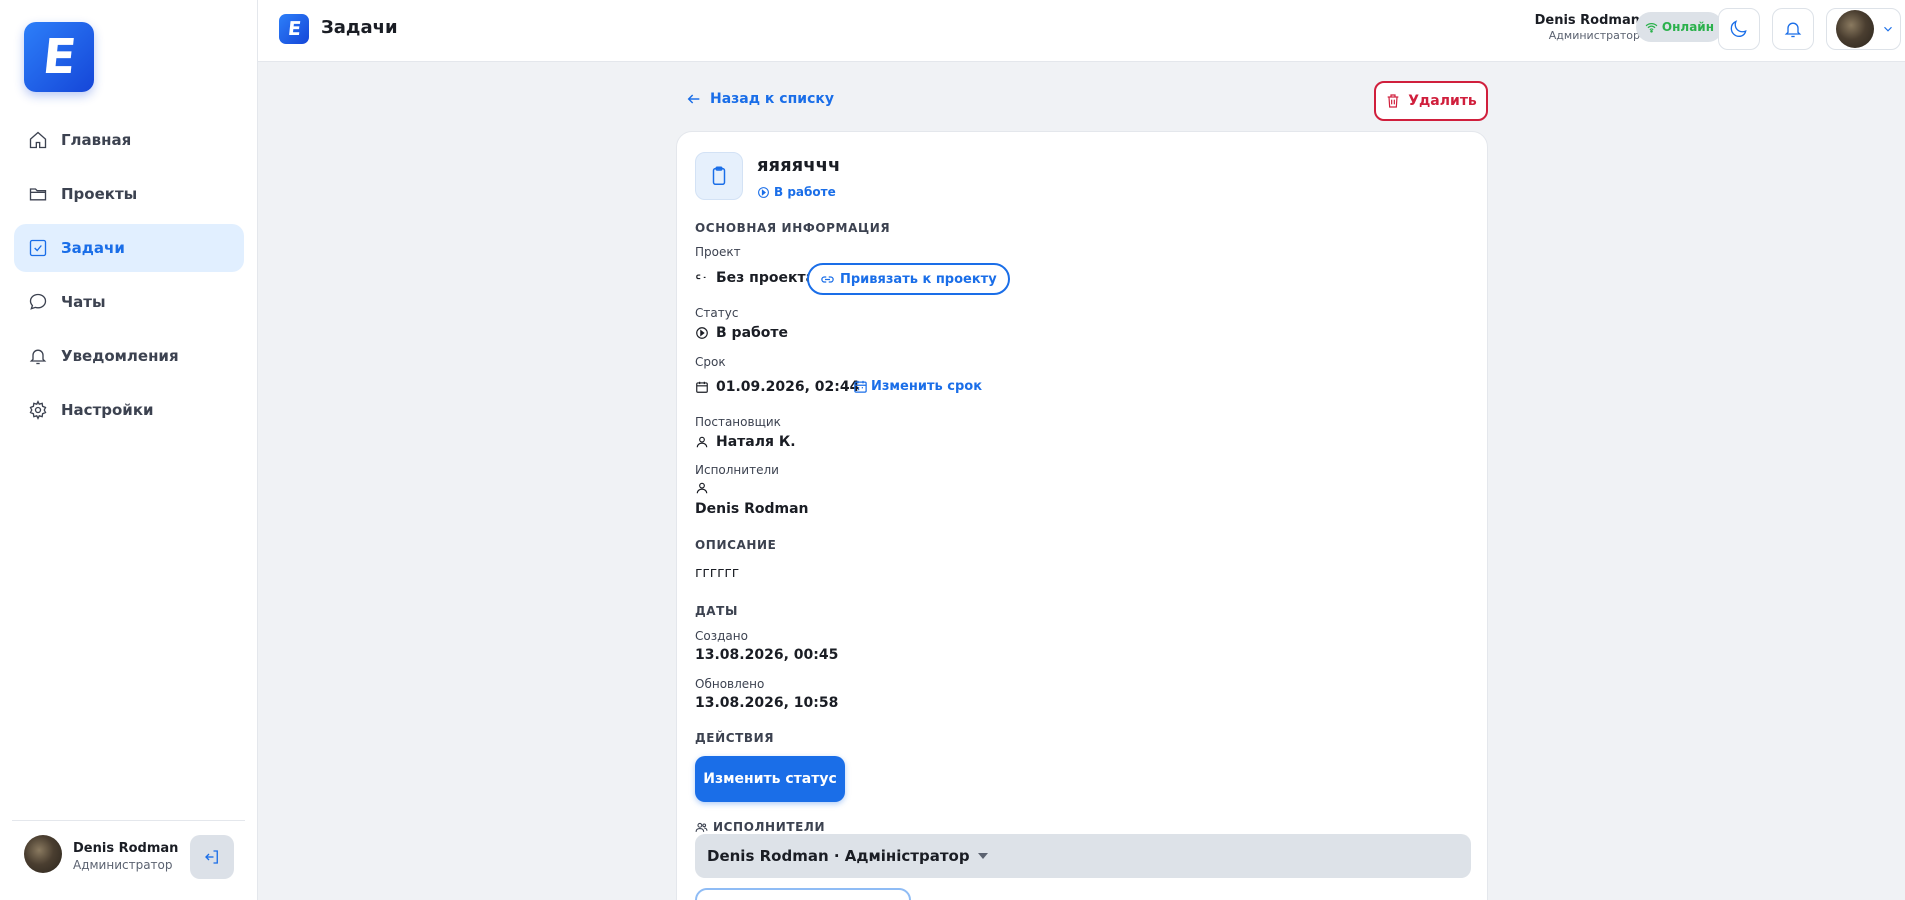  I want to click on notifications-button, so click(1793, 29).